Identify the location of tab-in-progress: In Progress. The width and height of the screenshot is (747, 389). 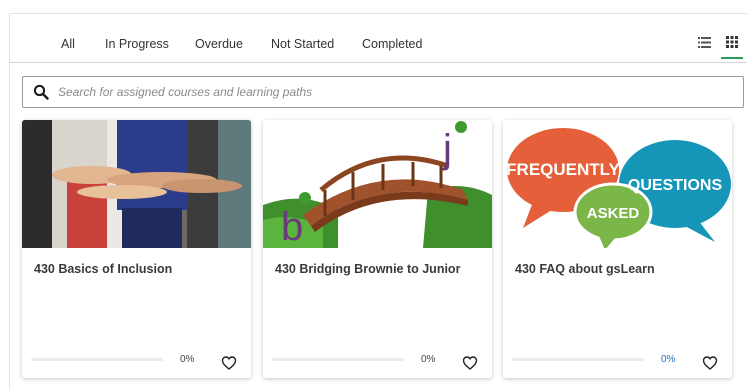
(137, 44).